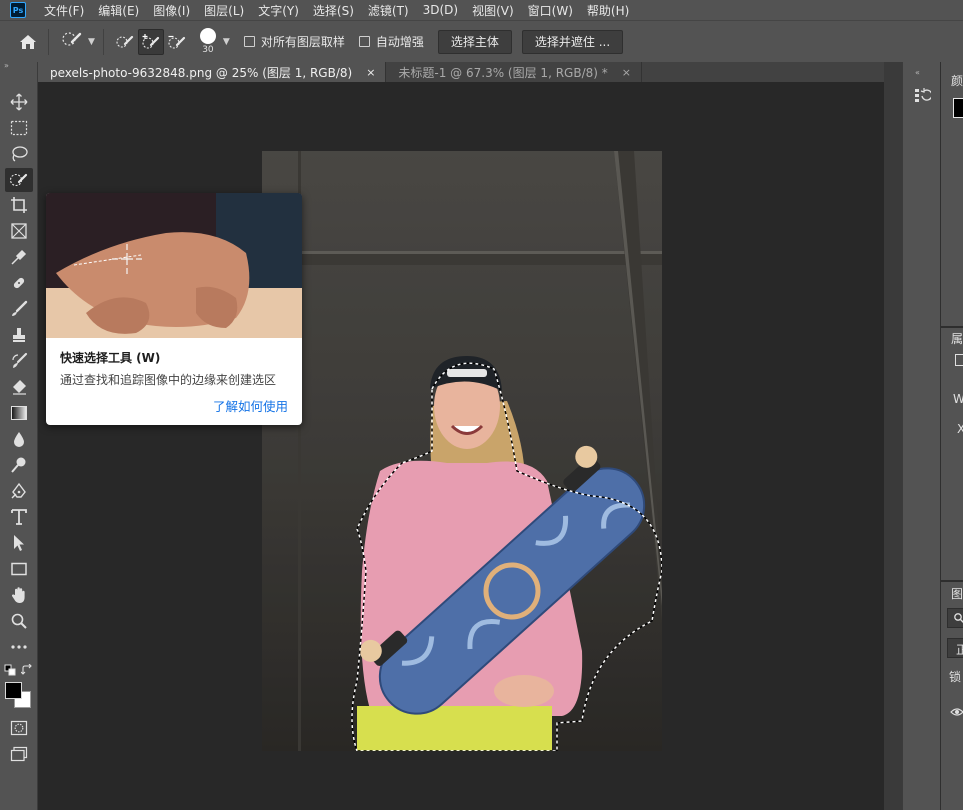 This screenshot has width=963, height=810. I want to click on color-panel-tab: 颜, so click(957, 80).